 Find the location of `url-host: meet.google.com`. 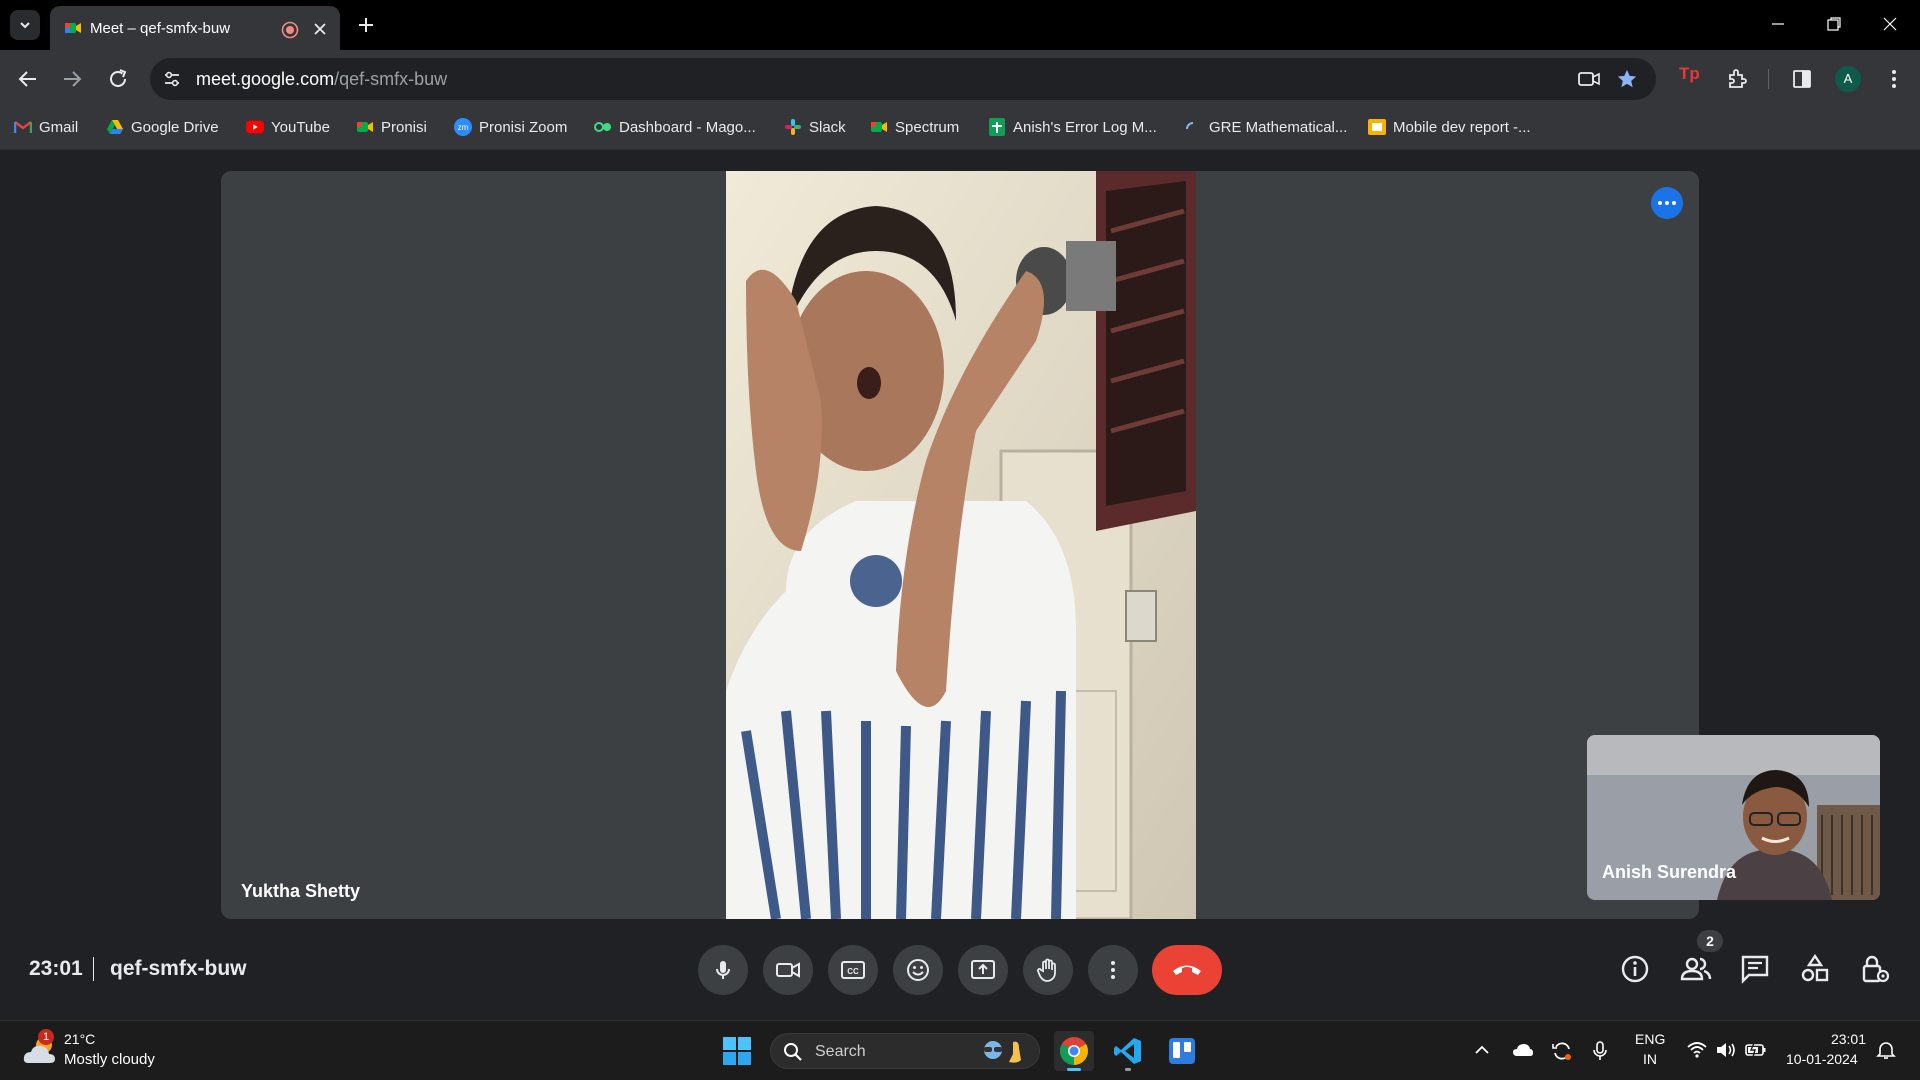

url-host: meet.google.com is located at coordinates (265, 79).